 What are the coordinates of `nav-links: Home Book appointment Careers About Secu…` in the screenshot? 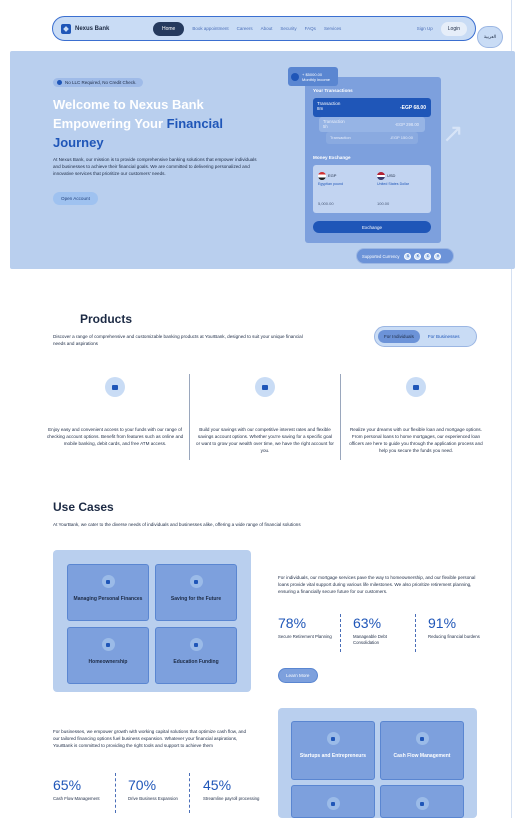 It's located at (247, 28).